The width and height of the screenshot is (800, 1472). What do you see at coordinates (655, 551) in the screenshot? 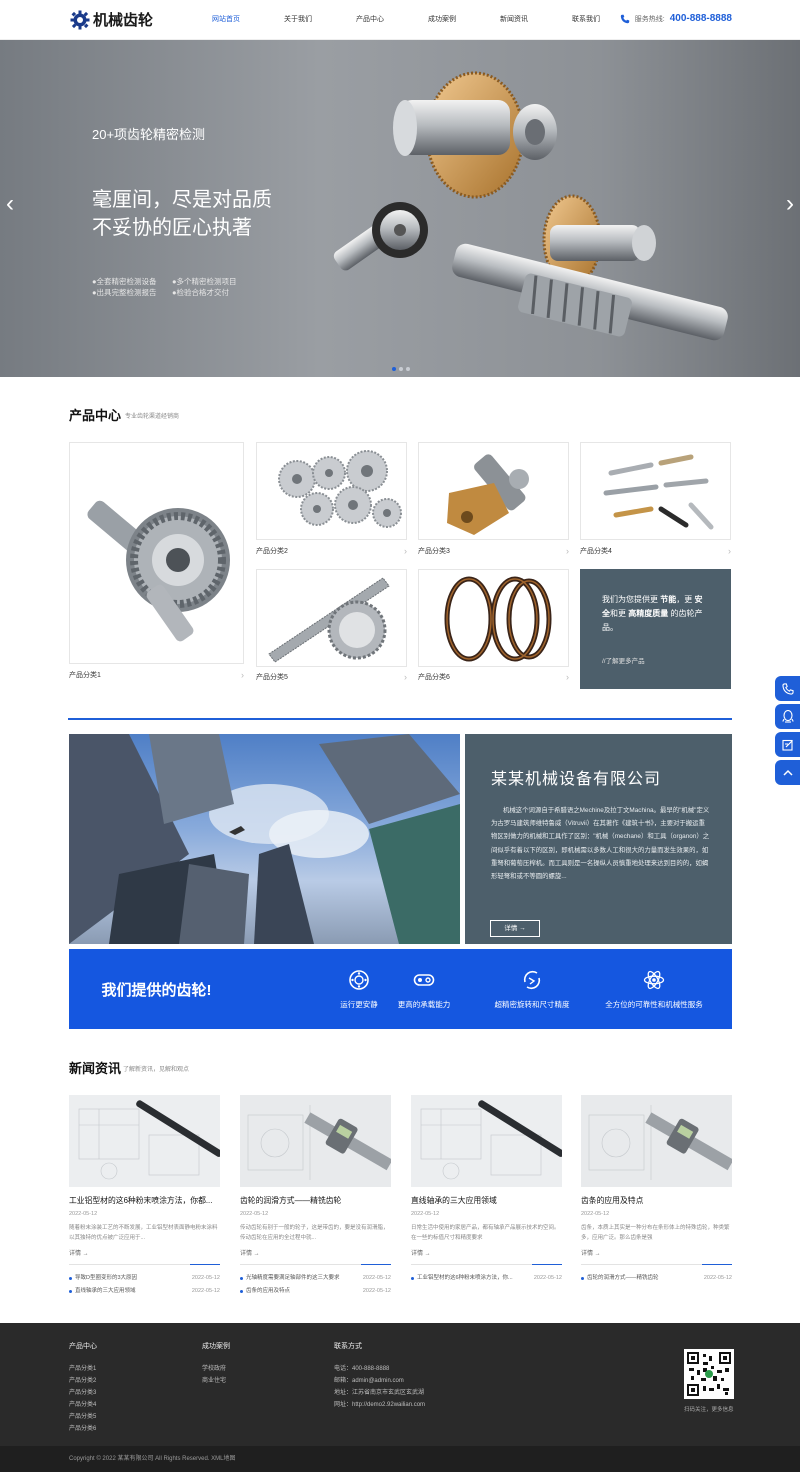
I see `product-caption-4: 产品分类4 ›` at bounding box center [655, 551].